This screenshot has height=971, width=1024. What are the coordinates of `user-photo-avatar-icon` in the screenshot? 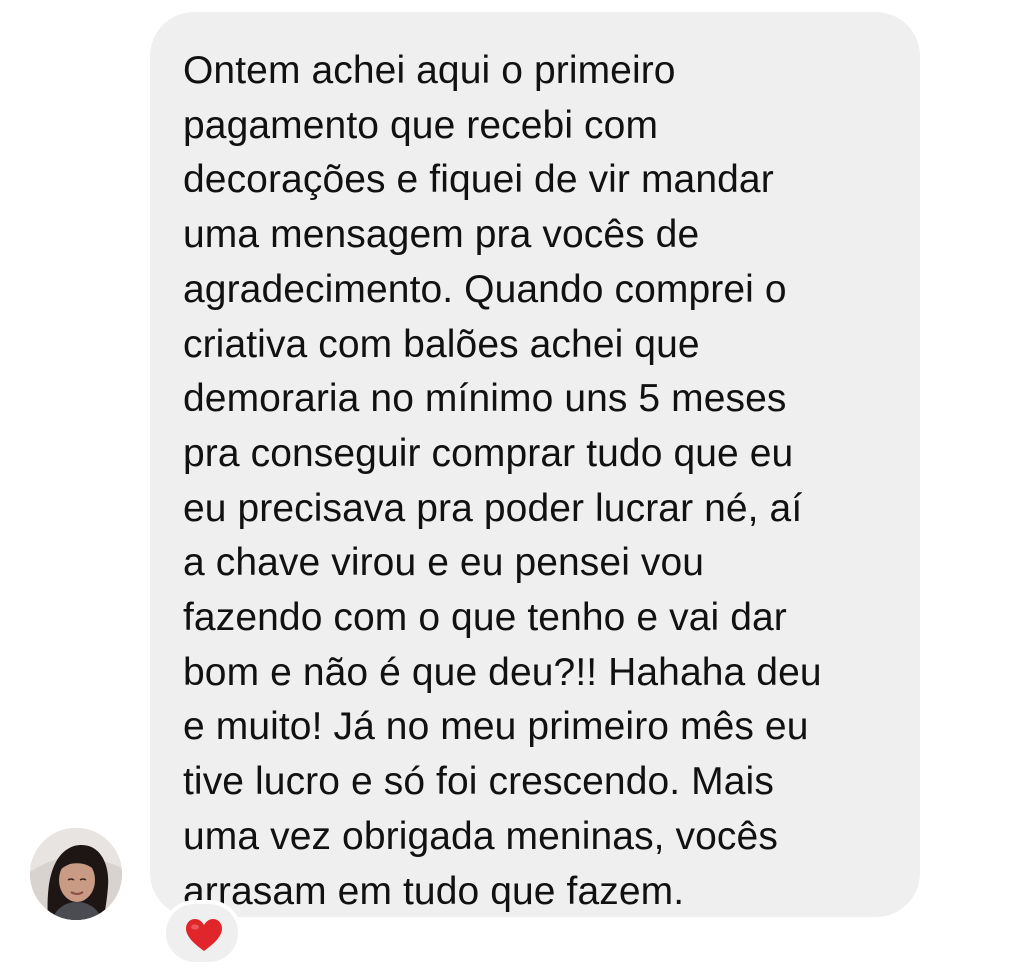 It's located at (76, 874).